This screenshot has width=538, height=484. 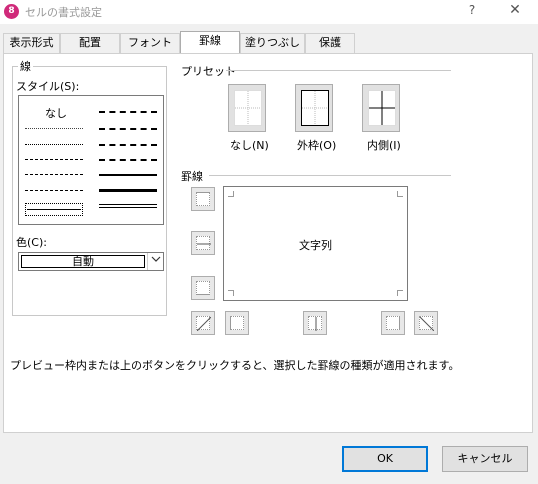 I want to click on border-bottom-button, so click(x=203, y=288).